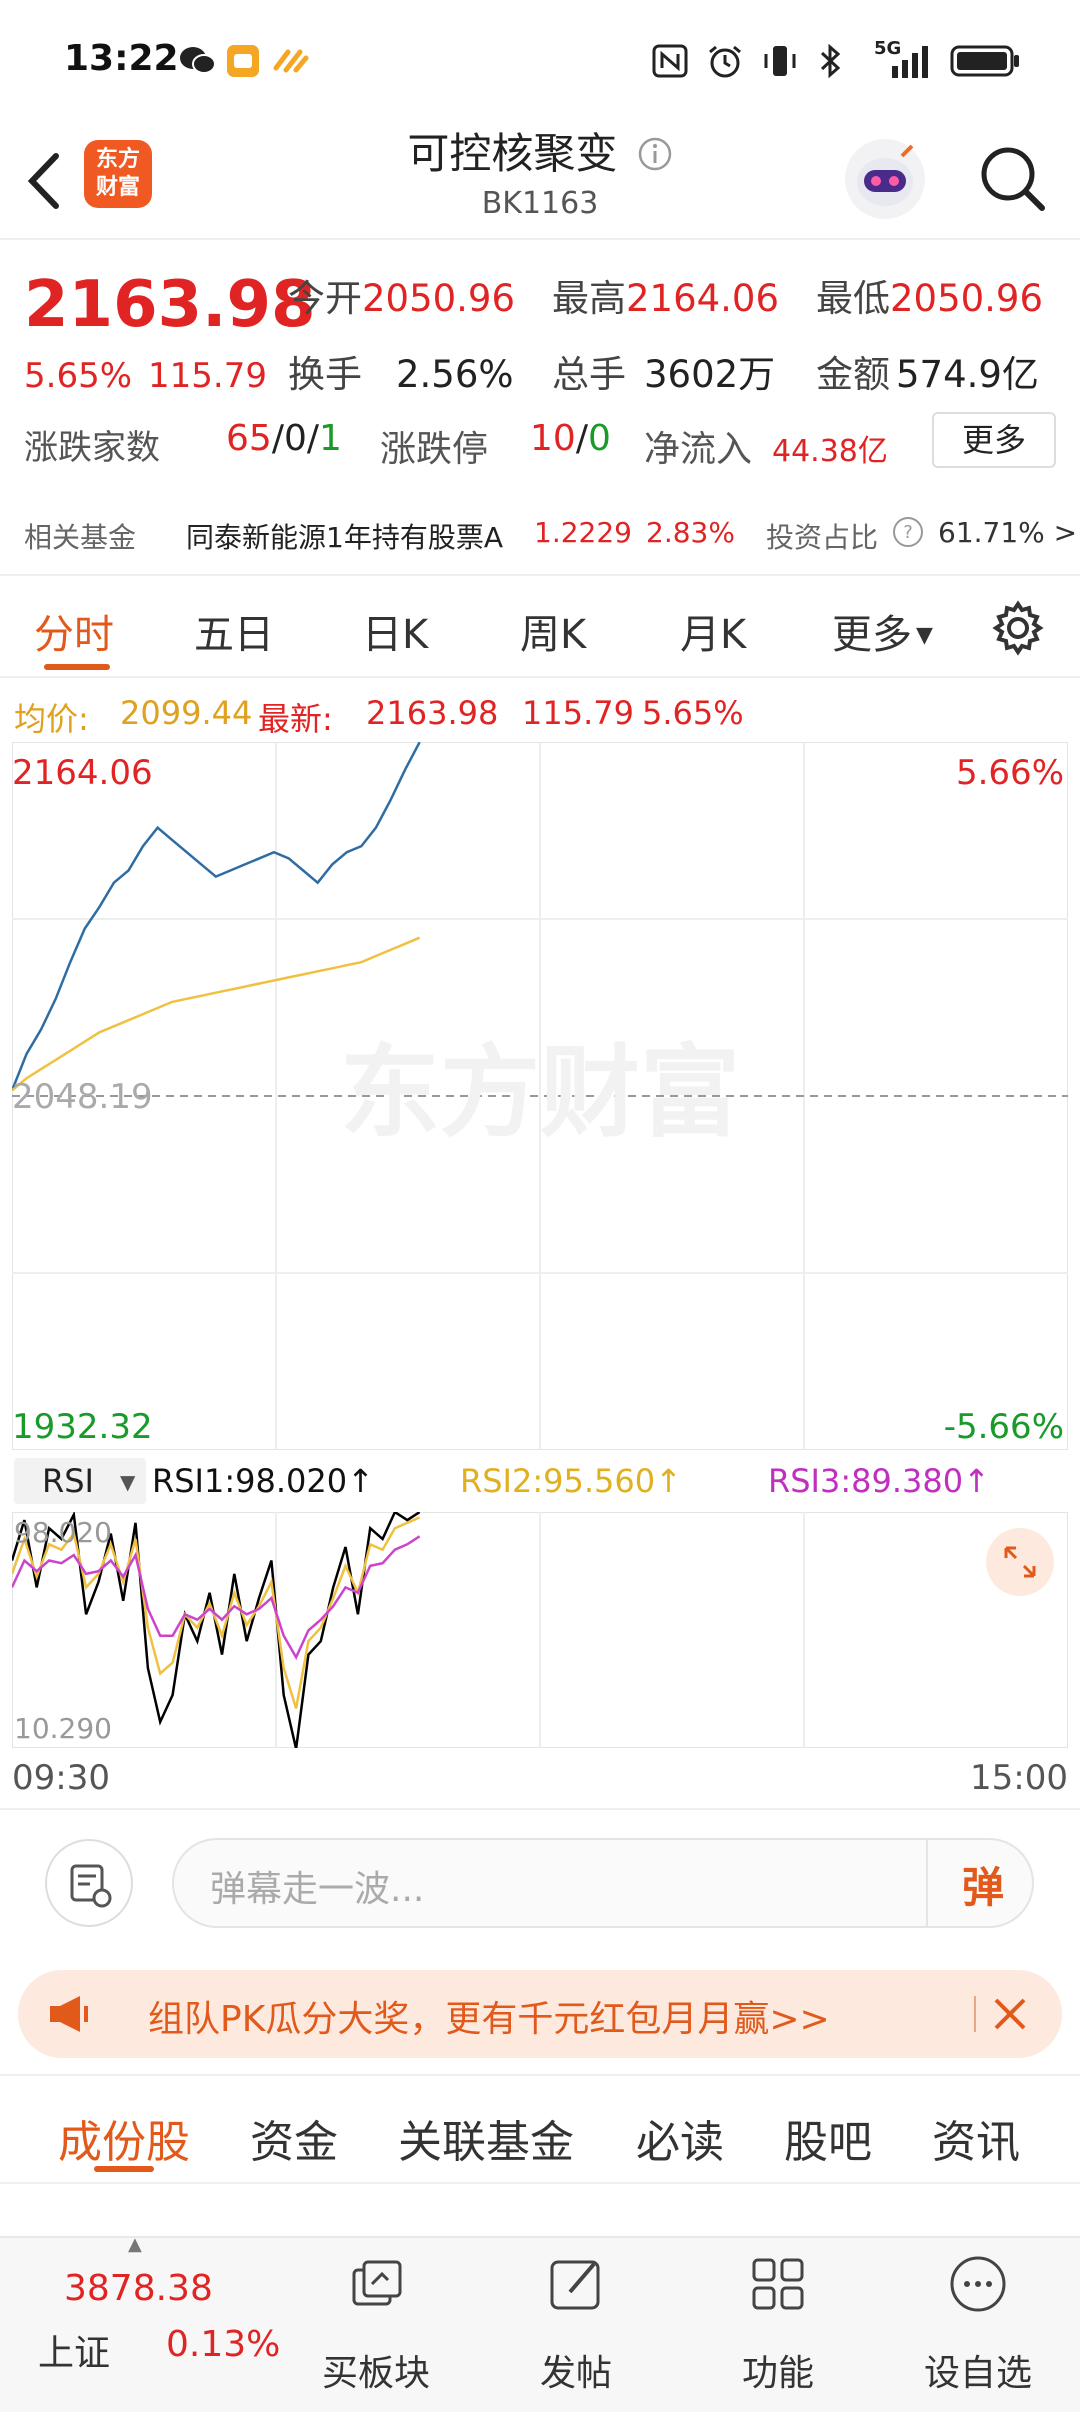  I want to click on tab-intraday: 分时, so click(74, 631).